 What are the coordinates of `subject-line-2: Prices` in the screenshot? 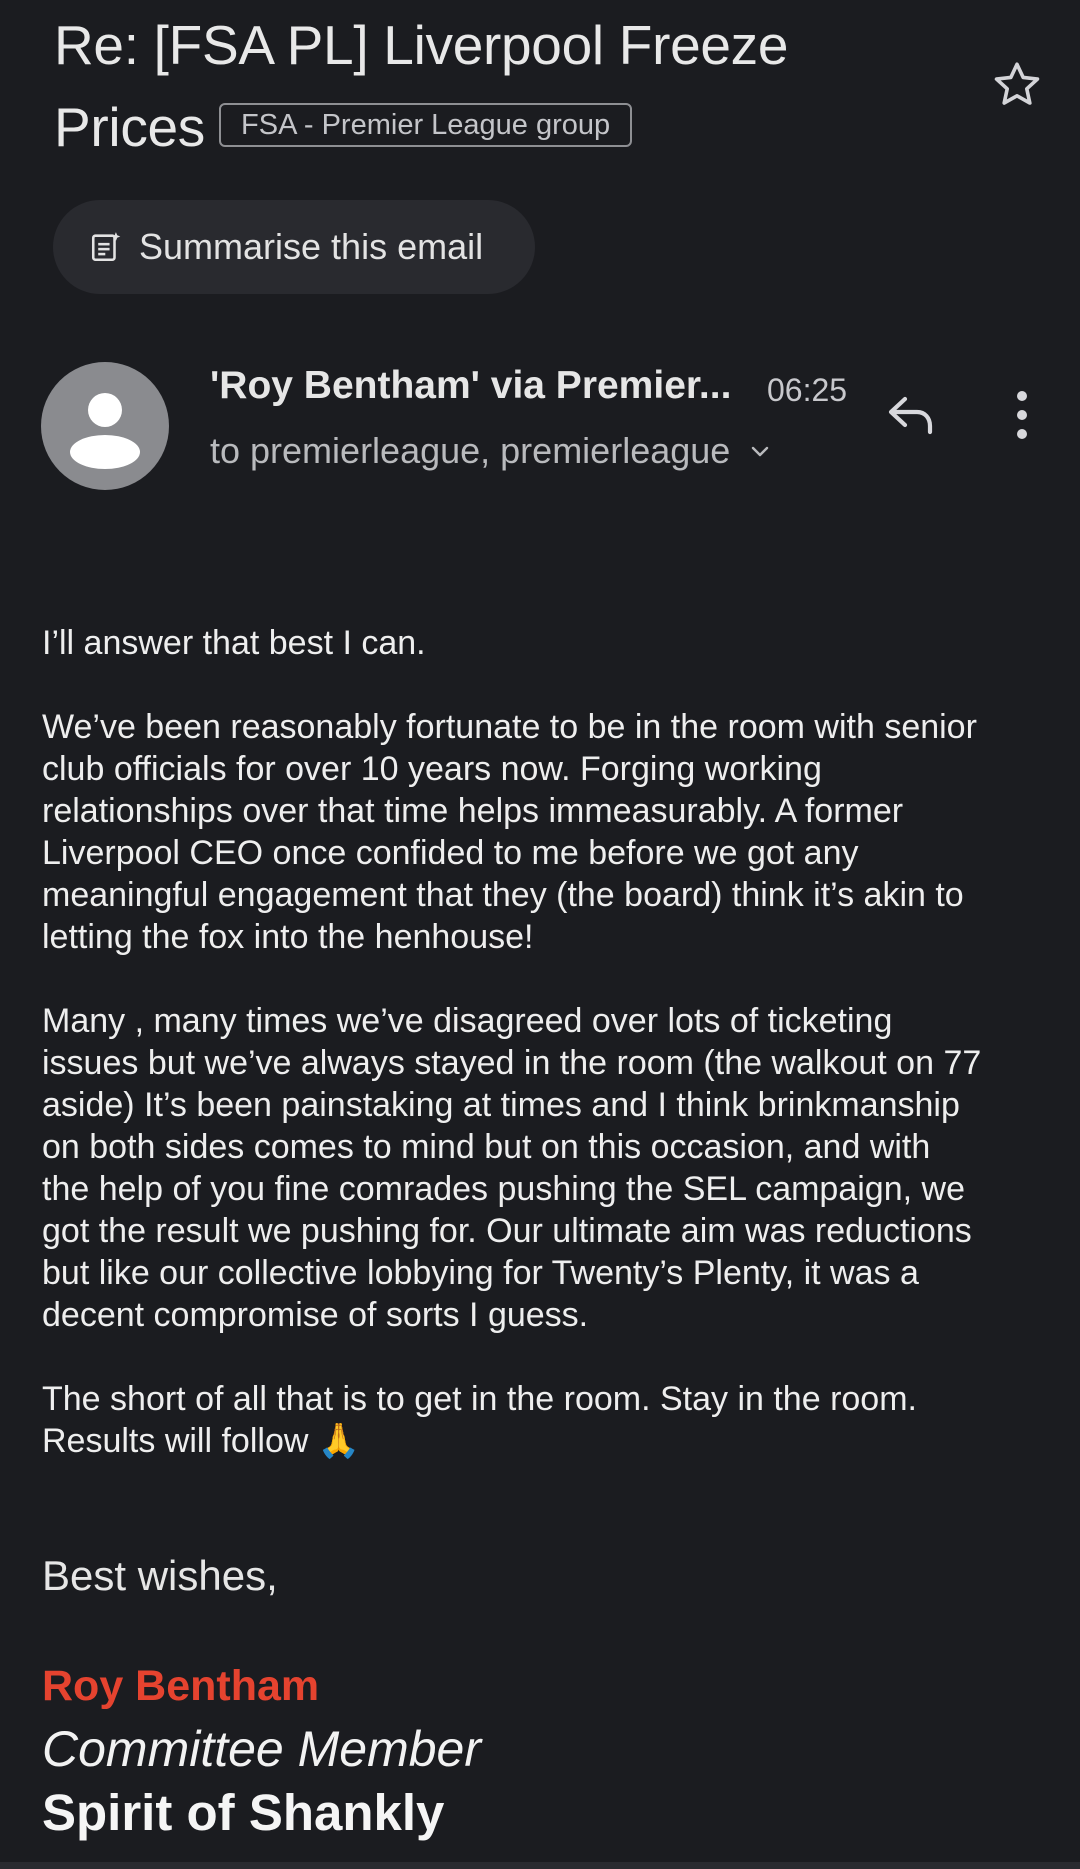 It's located at (130, 127).